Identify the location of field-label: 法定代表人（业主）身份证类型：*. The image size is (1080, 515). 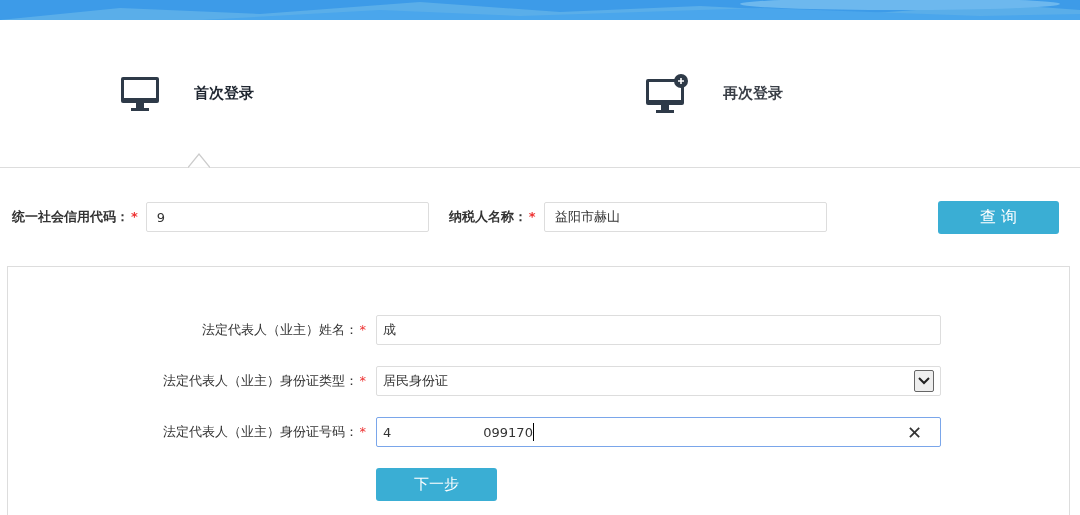
(263, 381).